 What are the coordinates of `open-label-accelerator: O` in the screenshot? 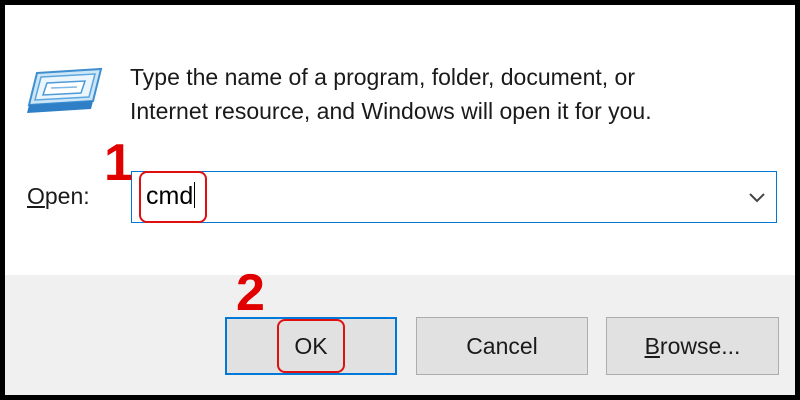 It's located at (36, 196).